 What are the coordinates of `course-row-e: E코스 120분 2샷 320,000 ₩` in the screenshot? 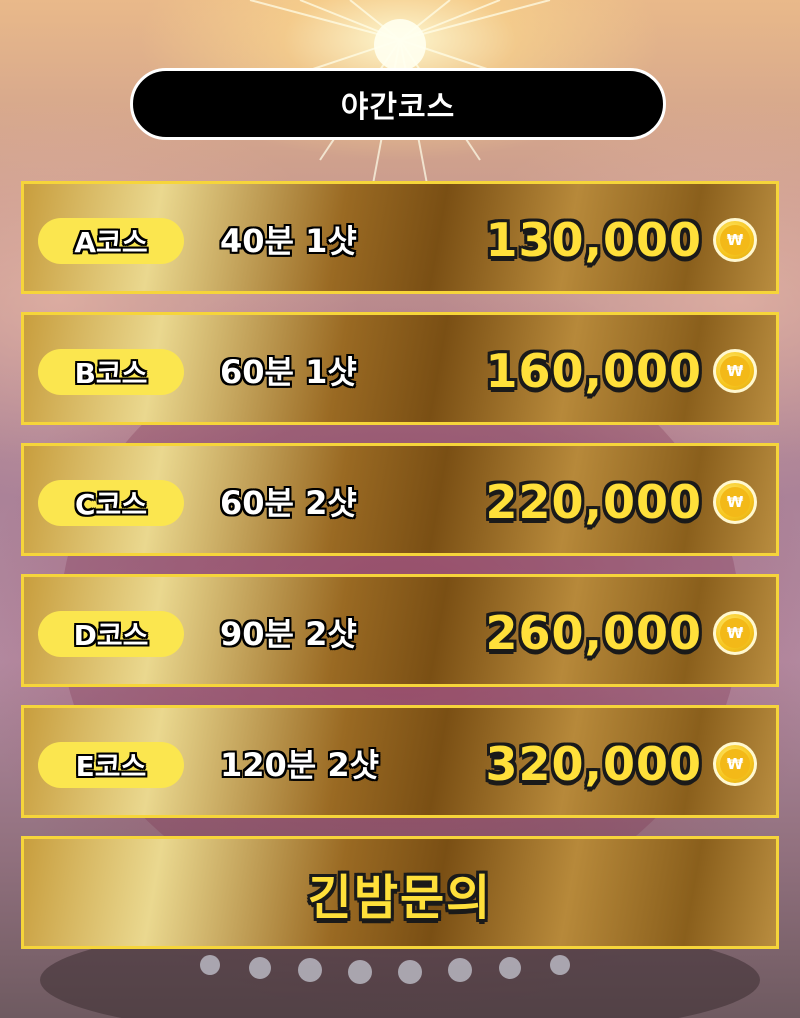 It's located at (400, 761).